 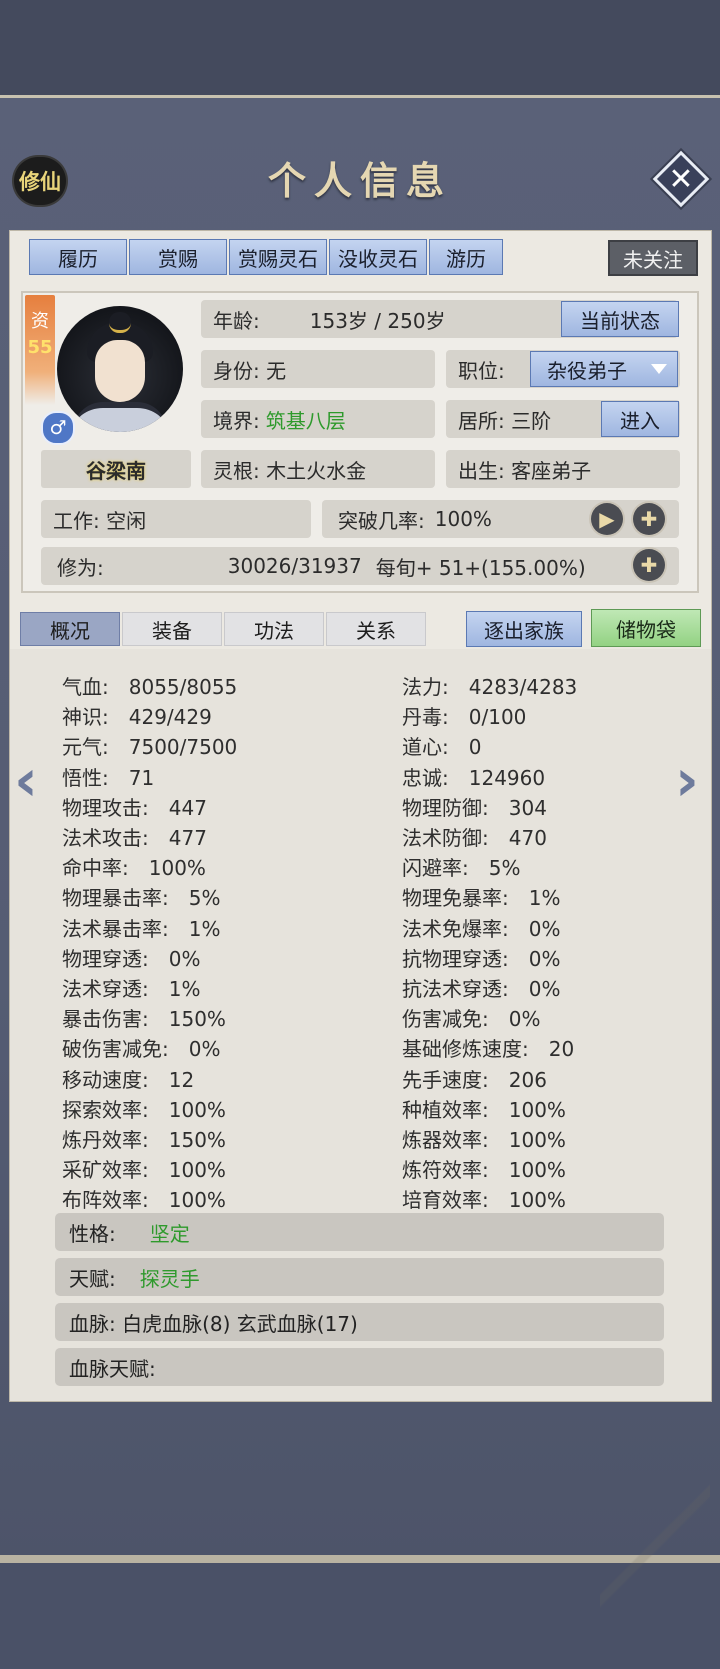 I want to click on stat-label: 物理攻击:, so click(x=105, y=807).